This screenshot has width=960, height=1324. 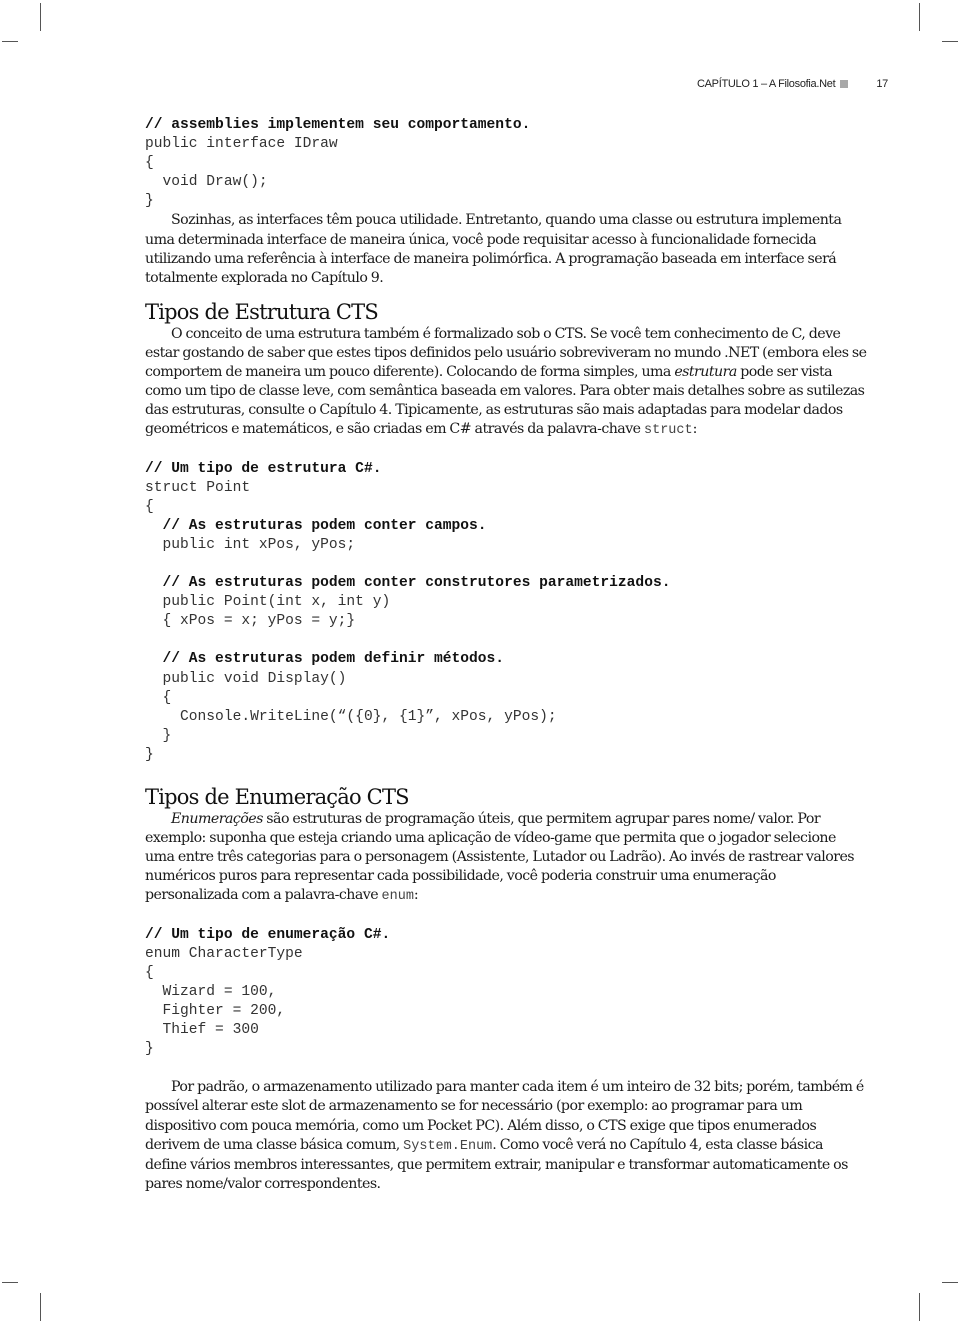 I want to click on code-comment-line: // As estruturas podem conter campos., so click(x=316, y=525).